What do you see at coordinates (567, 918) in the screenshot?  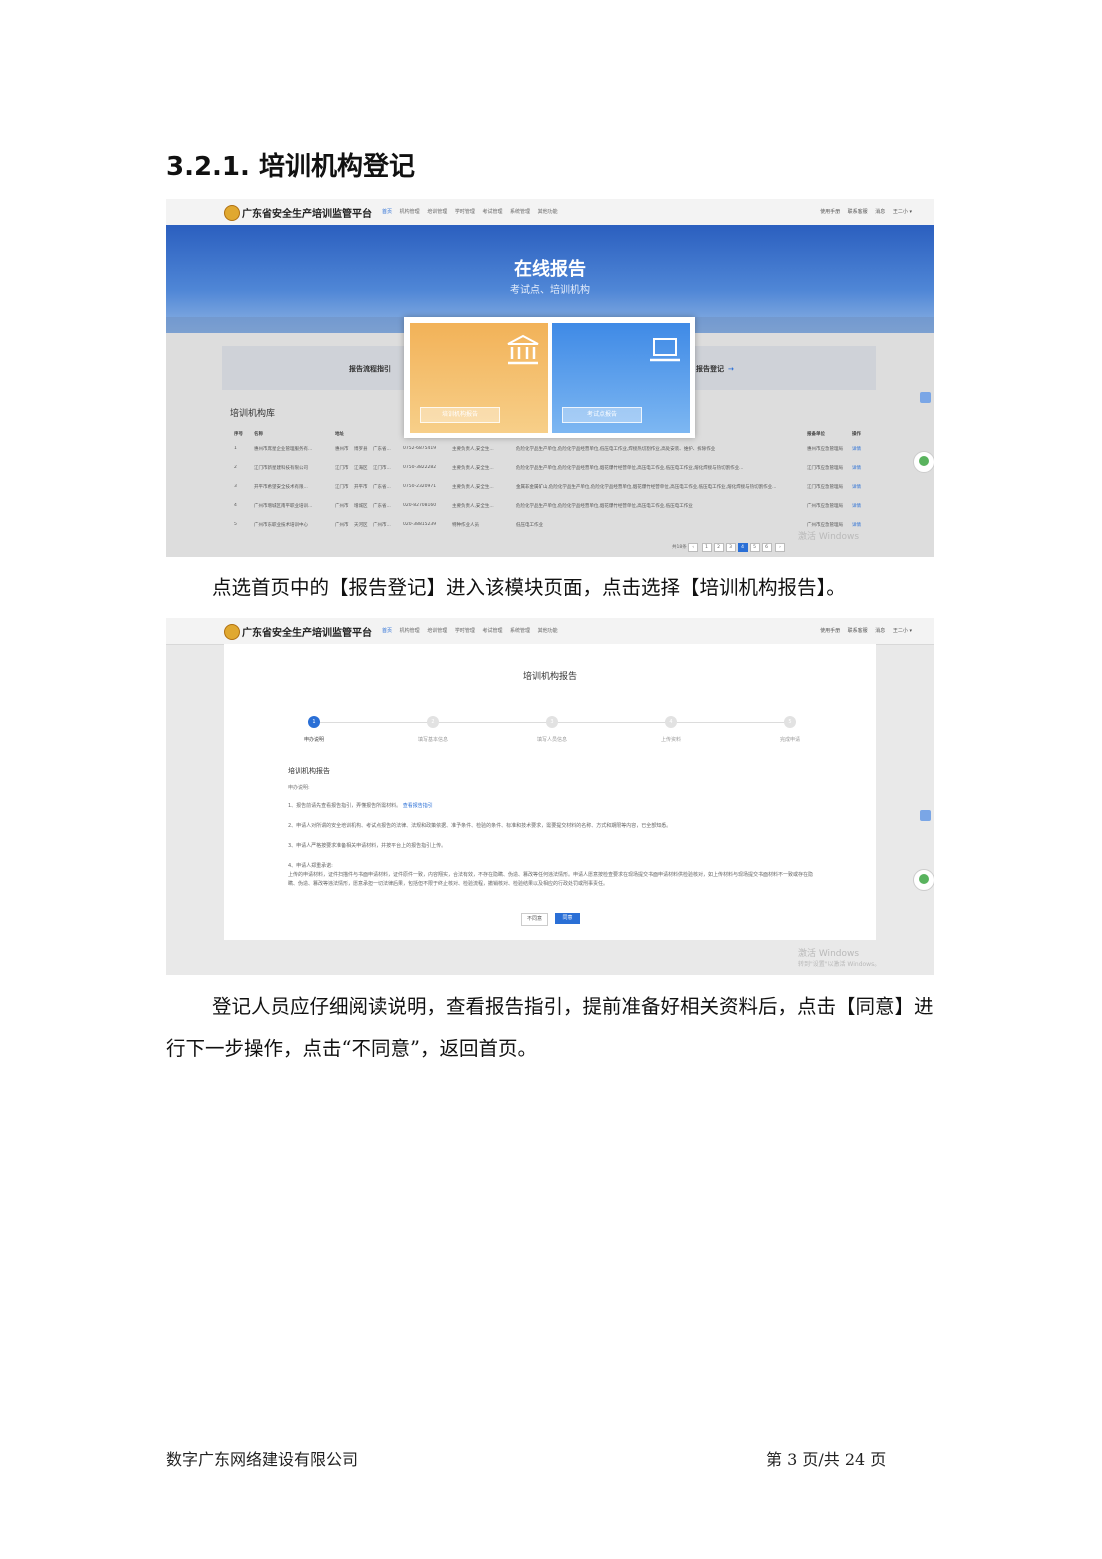 I see `agree-button: 同意` at bounding box center [567, 918].